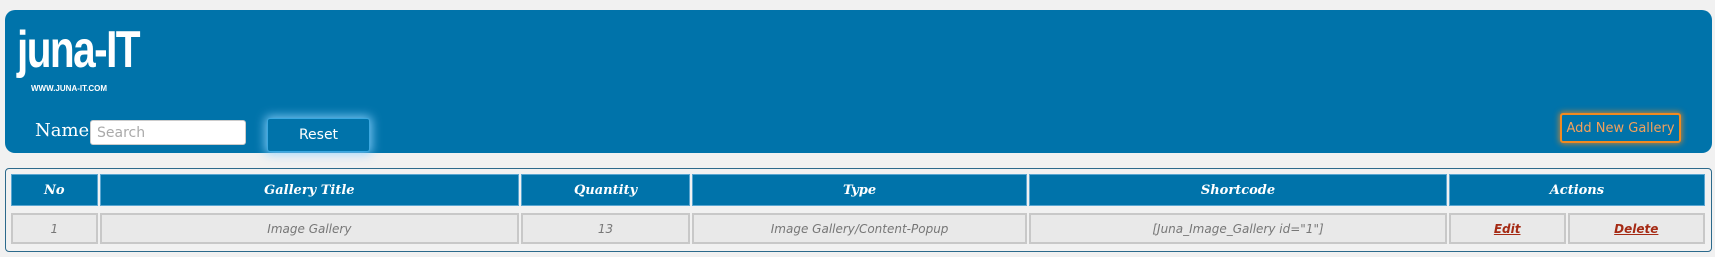  Describe the element at coordinates (605, 190) in the screenshot. I see `column-header-quantity: Quantity` at that location.